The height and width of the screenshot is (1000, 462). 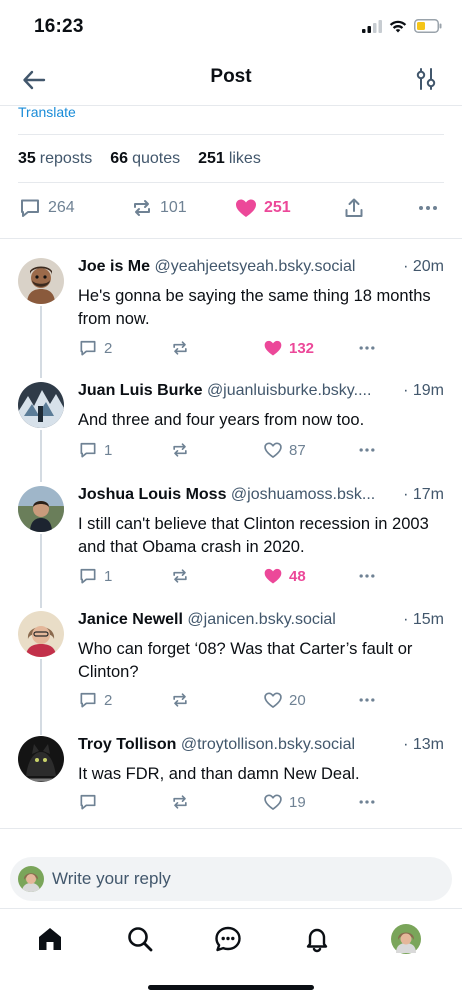 I want to click on tab-notifications, so click(x=317, y=939).